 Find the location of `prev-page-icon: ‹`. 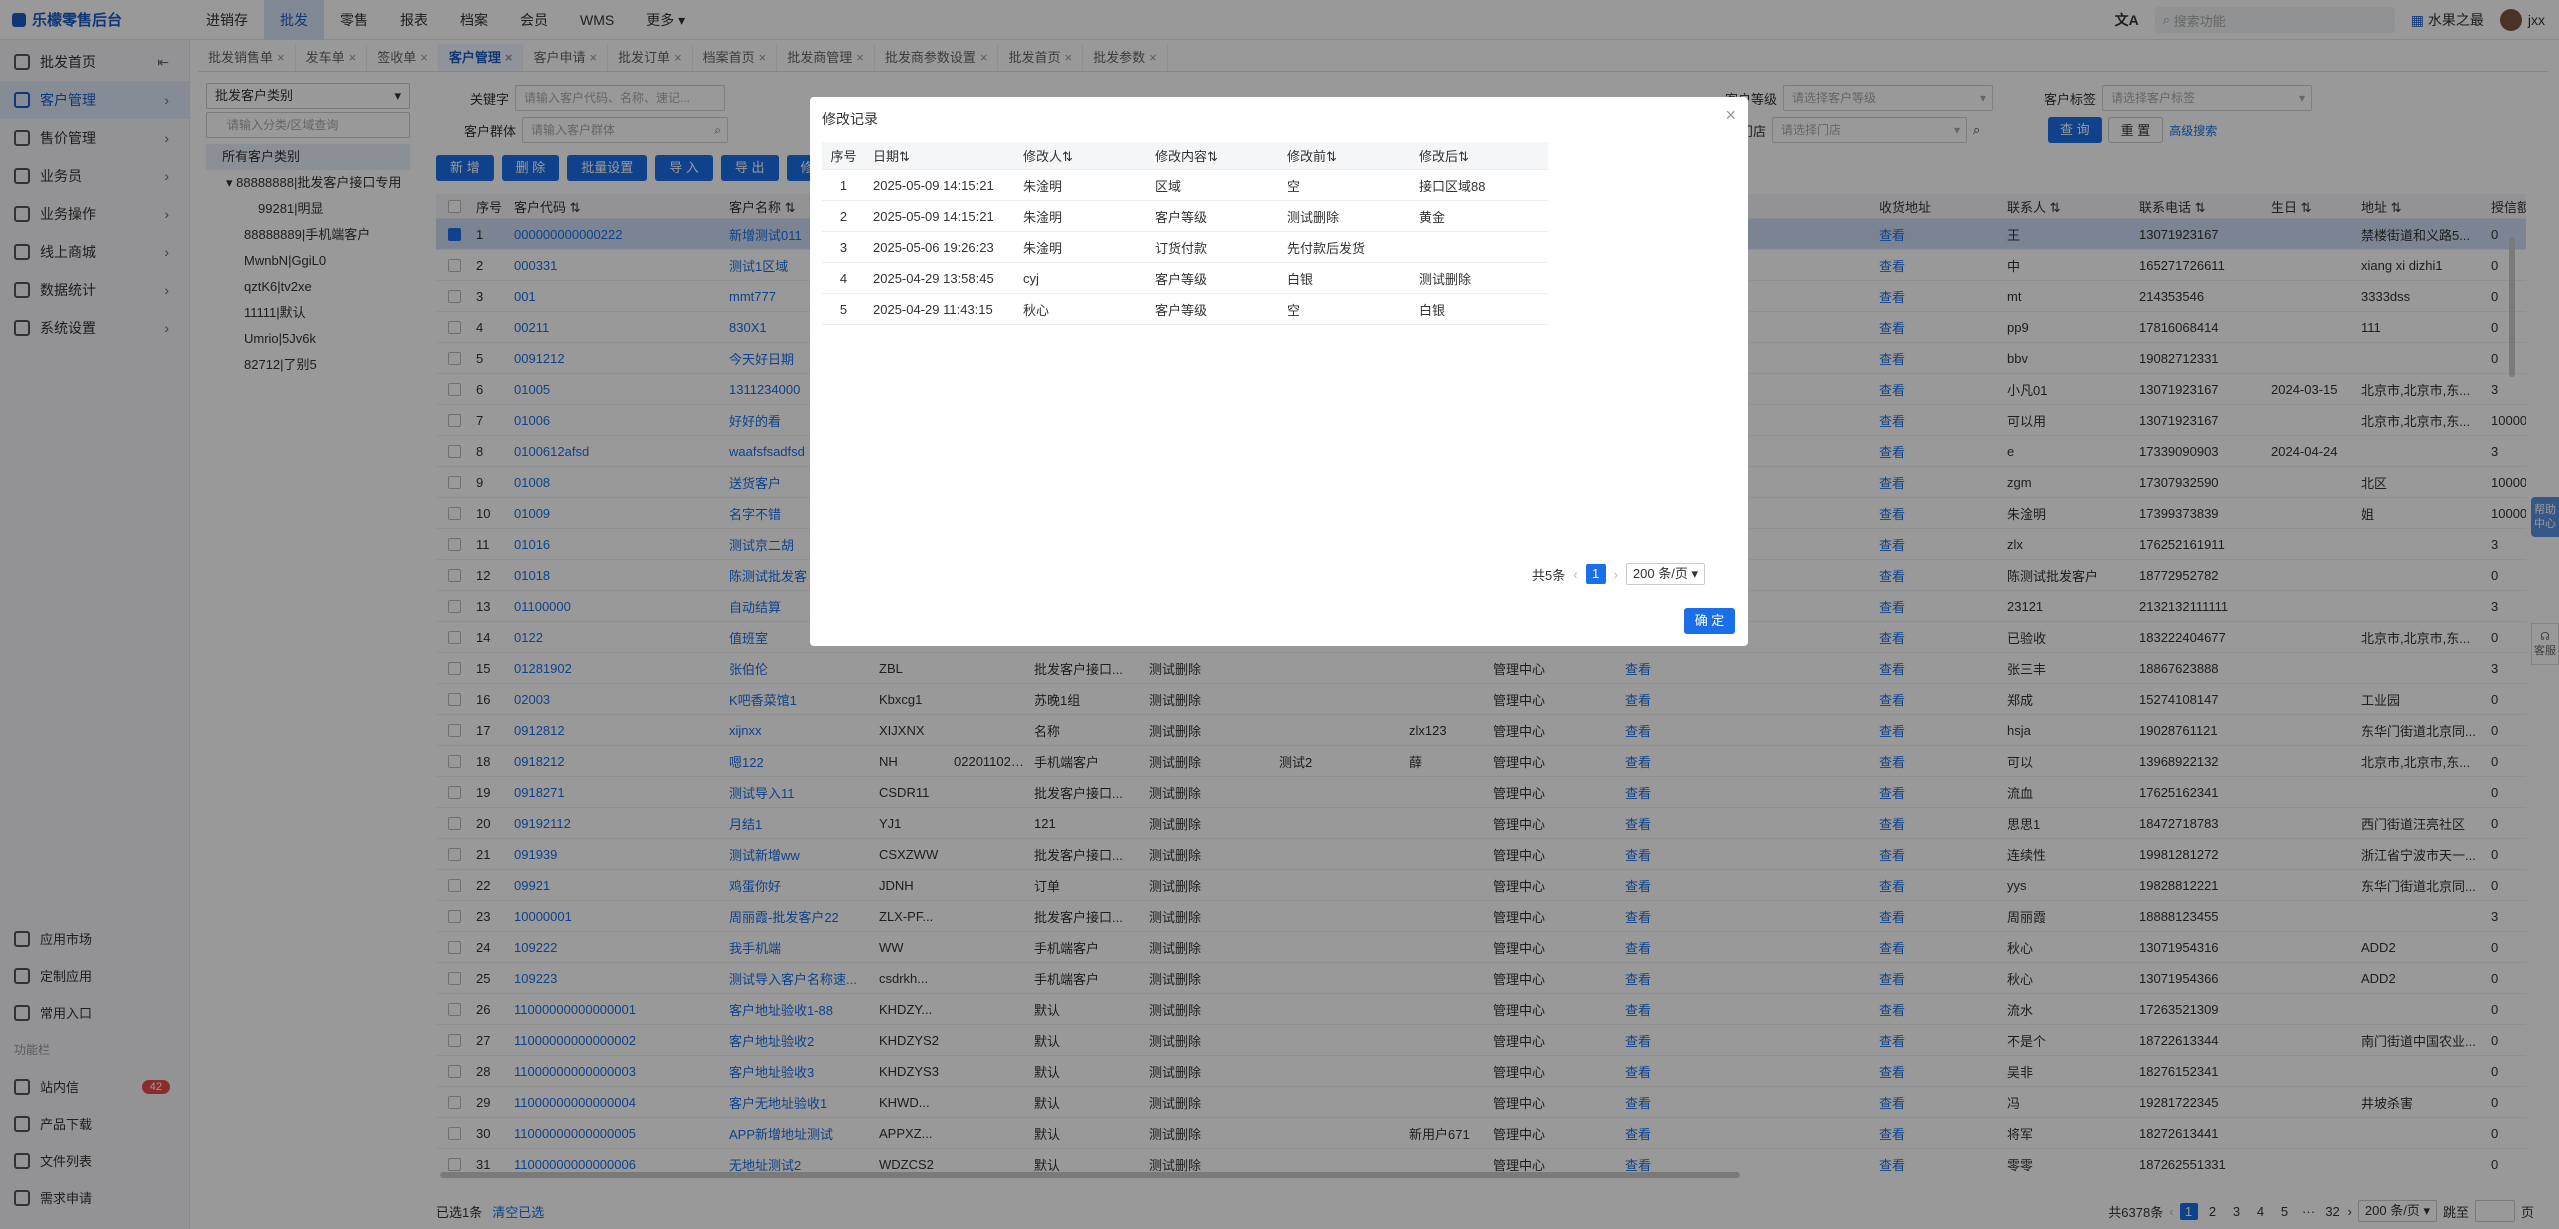

prev-page-icon: ‹ is located at coordinates (1575, 574).